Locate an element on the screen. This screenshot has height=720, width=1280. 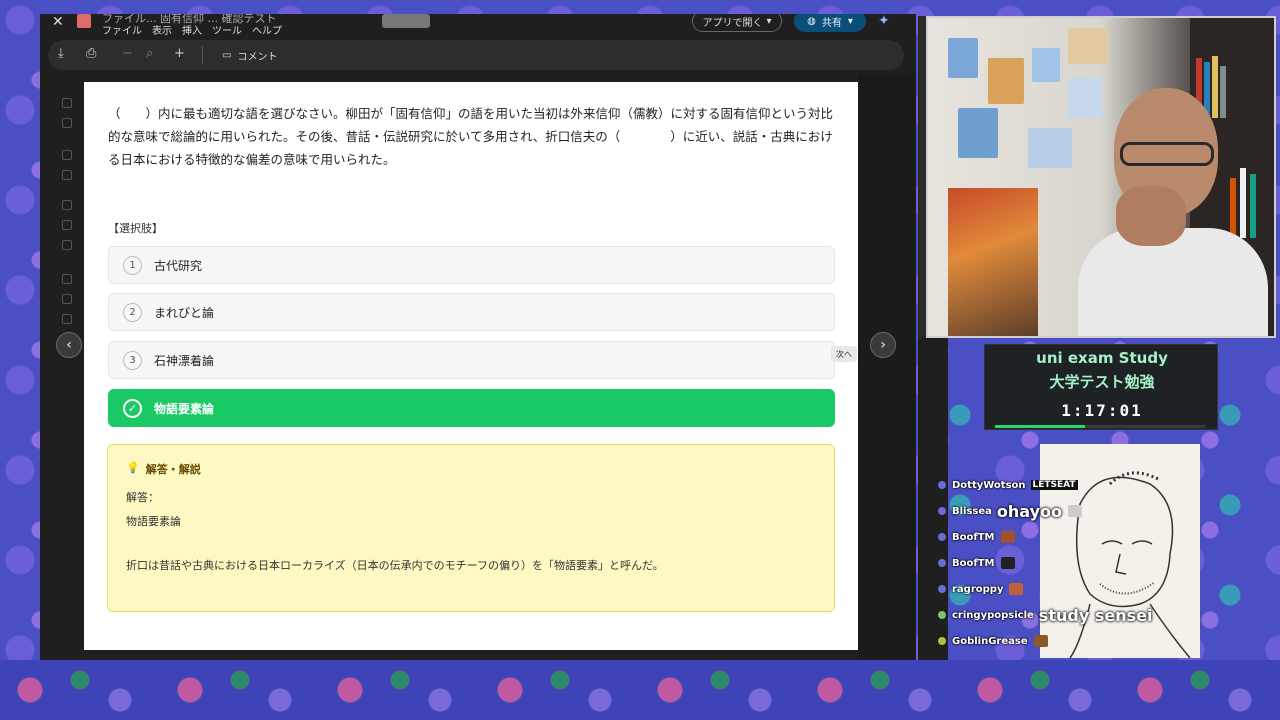
gemini-sparkle-icon: ✦ is located at coordinates (884, 21).